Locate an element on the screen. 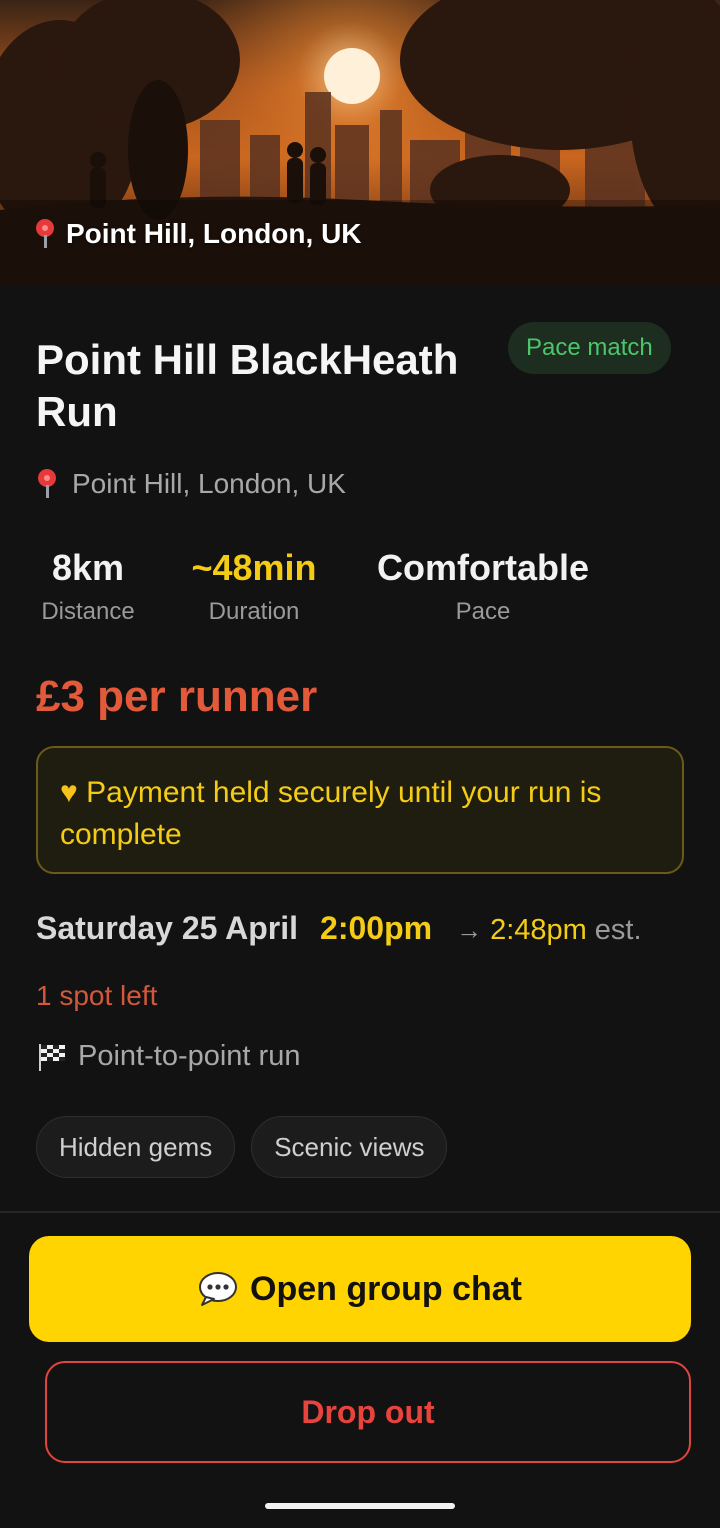 The height and width of the screenshot is (1528, 720). drop-out-button: Drop out is located at coordinates (368, 1412).